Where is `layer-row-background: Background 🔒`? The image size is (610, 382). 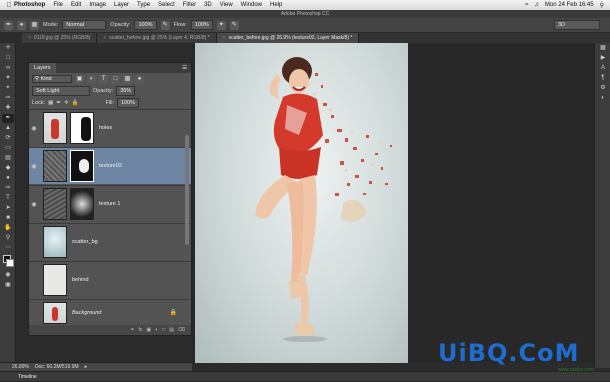
layer-row-background: Background 🔒 is located at coordinates (110, 312).